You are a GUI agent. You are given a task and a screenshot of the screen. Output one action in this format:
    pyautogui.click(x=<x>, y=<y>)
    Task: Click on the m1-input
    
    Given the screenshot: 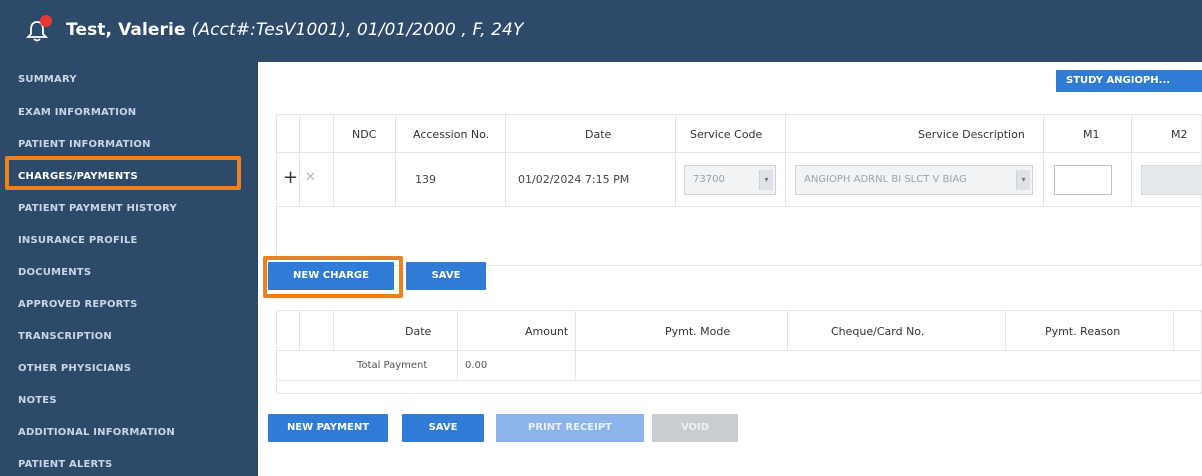 What is the action you would take?
    pyautogui.click(x=1083, y=180)
    